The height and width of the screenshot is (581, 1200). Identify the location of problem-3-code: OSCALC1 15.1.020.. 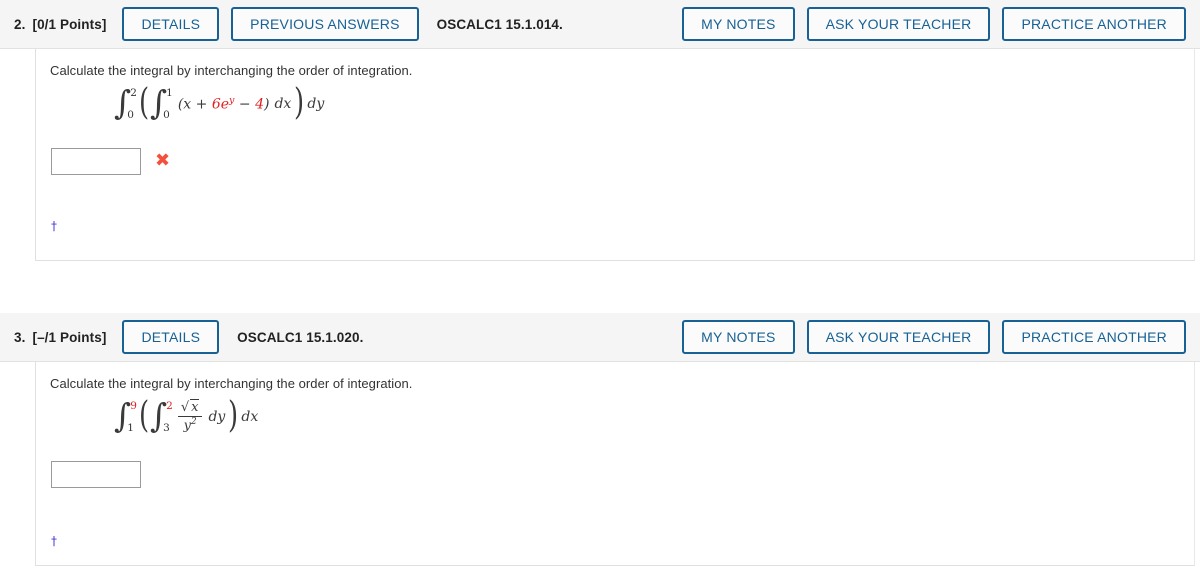
(300, 337).